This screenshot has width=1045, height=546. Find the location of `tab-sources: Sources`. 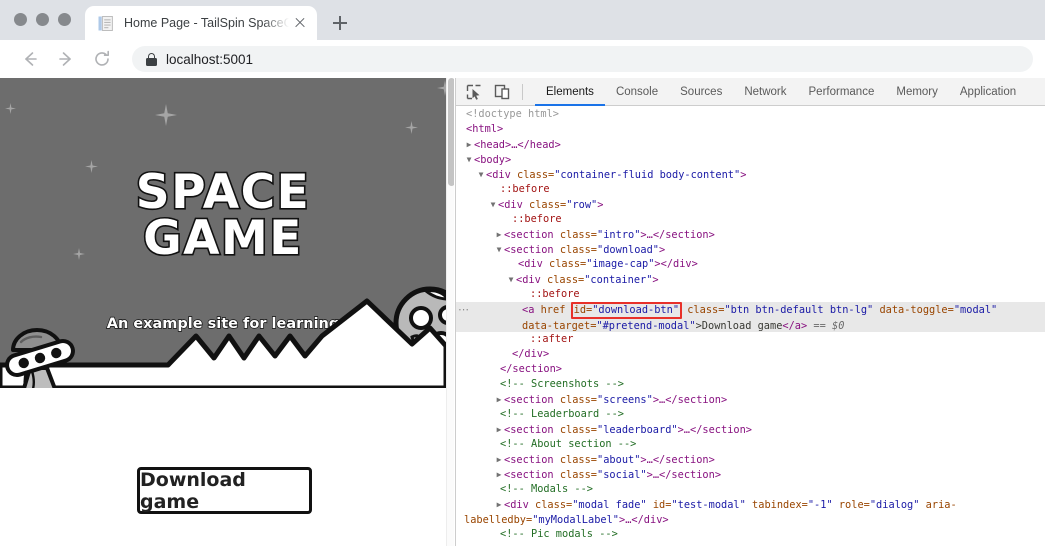

tab-sources: Sources is located at coordinates (701, 91).